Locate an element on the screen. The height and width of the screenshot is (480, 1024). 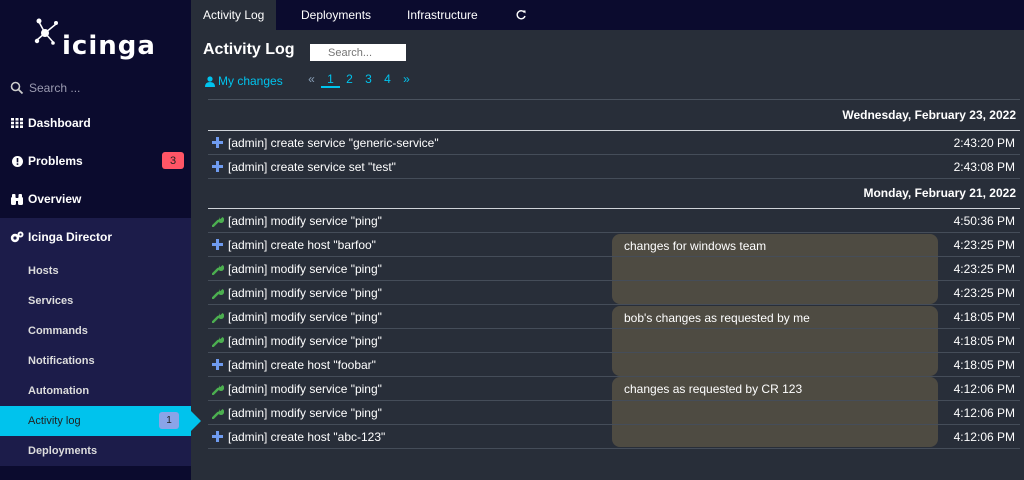
pager-page: 4 is located at coordinates (387, 80).